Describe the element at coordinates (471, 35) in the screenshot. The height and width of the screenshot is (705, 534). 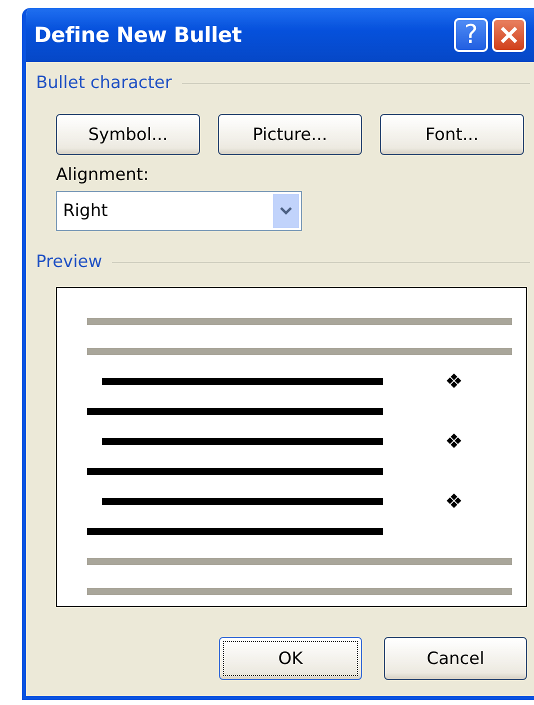
I see `help-button: ?` at that location.